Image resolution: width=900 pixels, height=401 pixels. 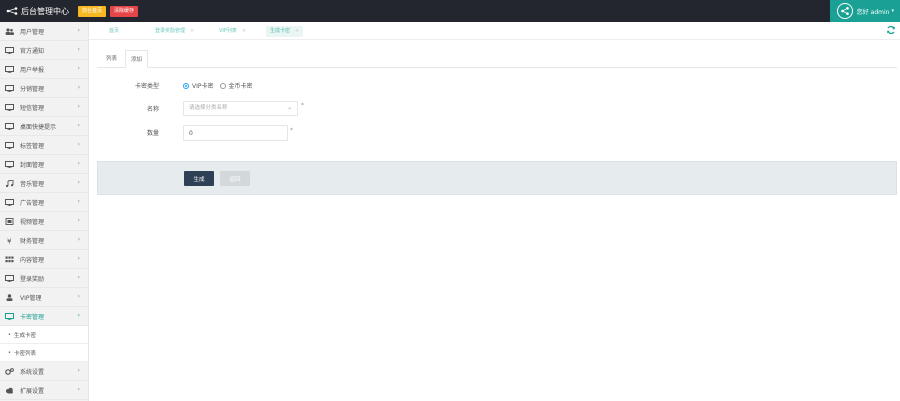 I want to click on sidebar-item-label: 分销管理, so click(x=32, y=89).